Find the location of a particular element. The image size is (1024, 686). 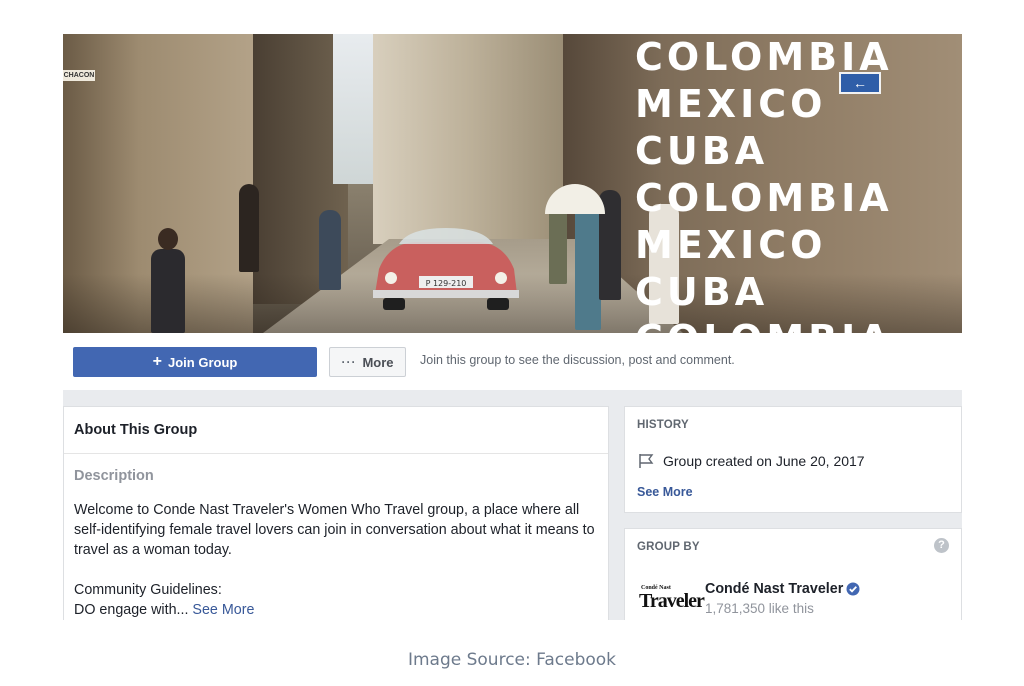

join-group-label: Join Group is located at coordinates (203, 362).